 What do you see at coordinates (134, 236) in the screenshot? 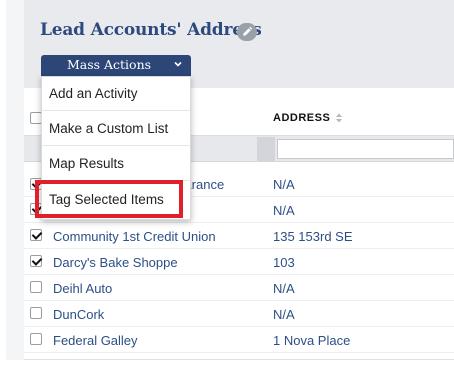
I see `row-name-link: Community 1st Credit Union` at bounding box center [134, 236].